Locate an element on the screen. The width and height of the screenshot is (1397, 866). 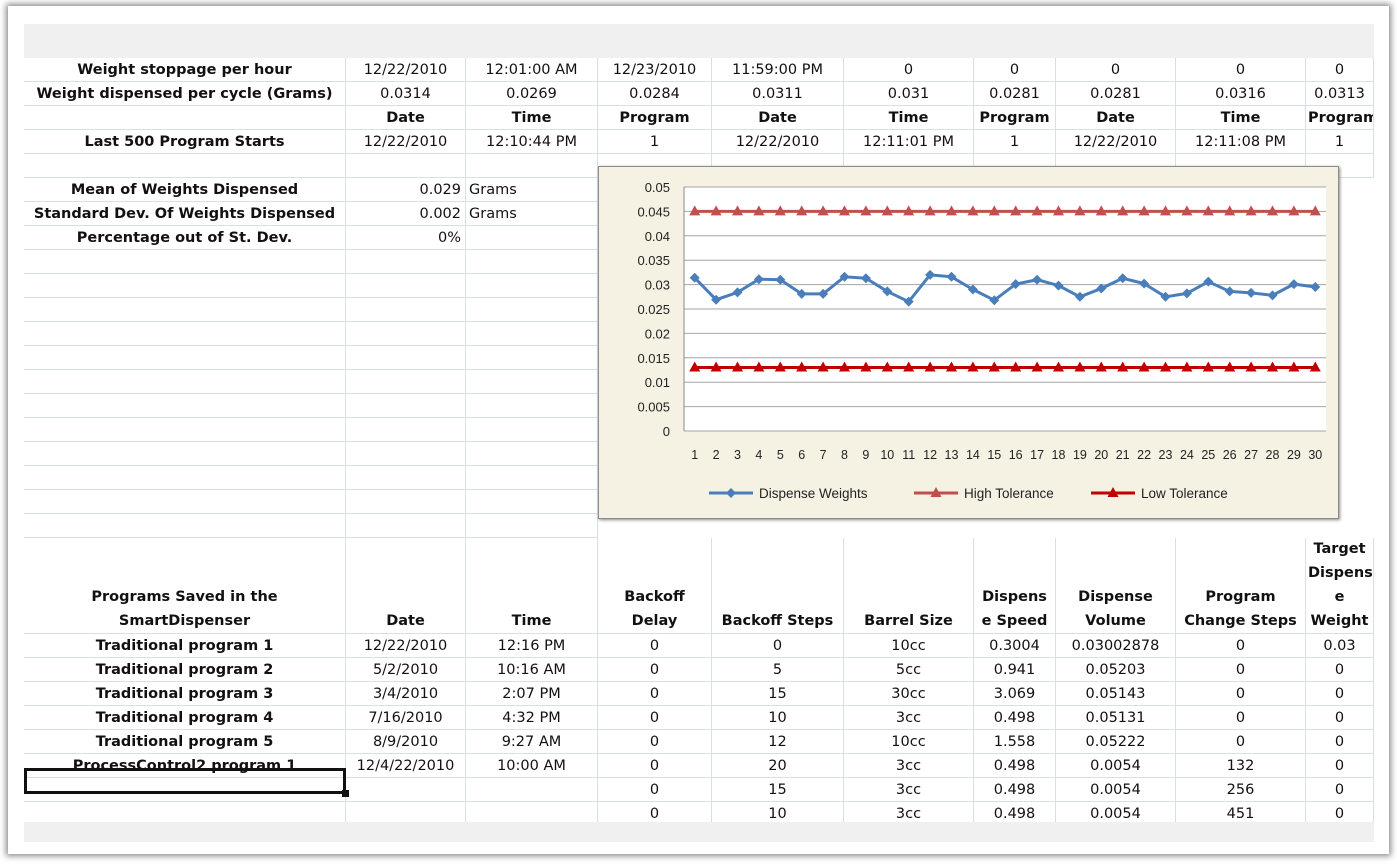
cell-r14-c2 is located at coordinates (532, 406).